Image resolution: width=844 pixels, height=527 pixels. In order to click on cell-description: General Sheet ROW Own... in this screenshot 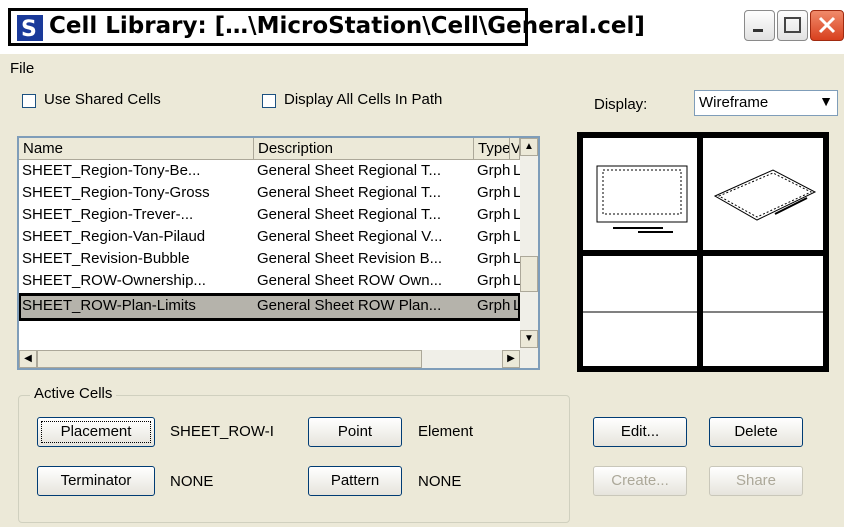, I will do `click(350, 280)`.